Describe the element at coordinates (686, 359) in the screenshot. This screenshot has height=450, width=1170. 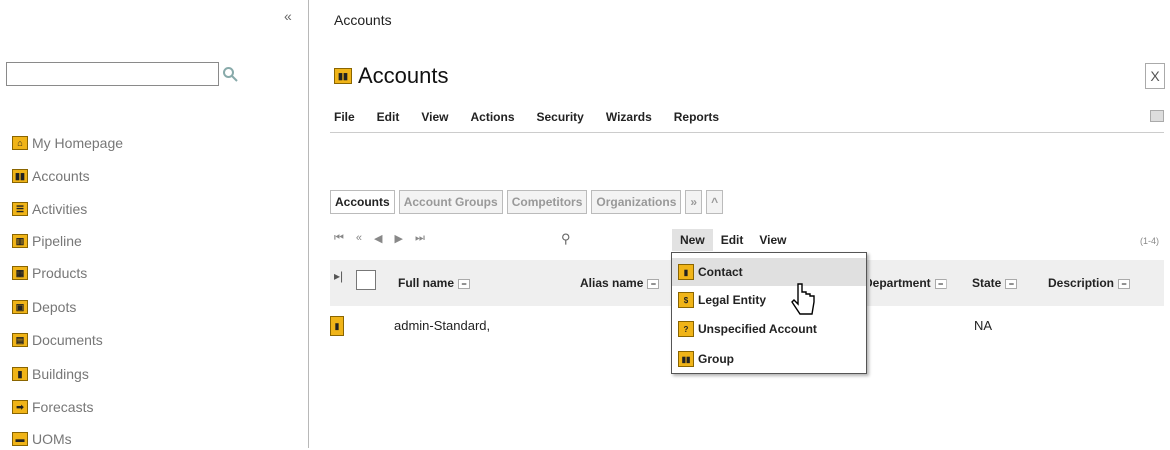
I see `group-icon: ▮▮` at that location.